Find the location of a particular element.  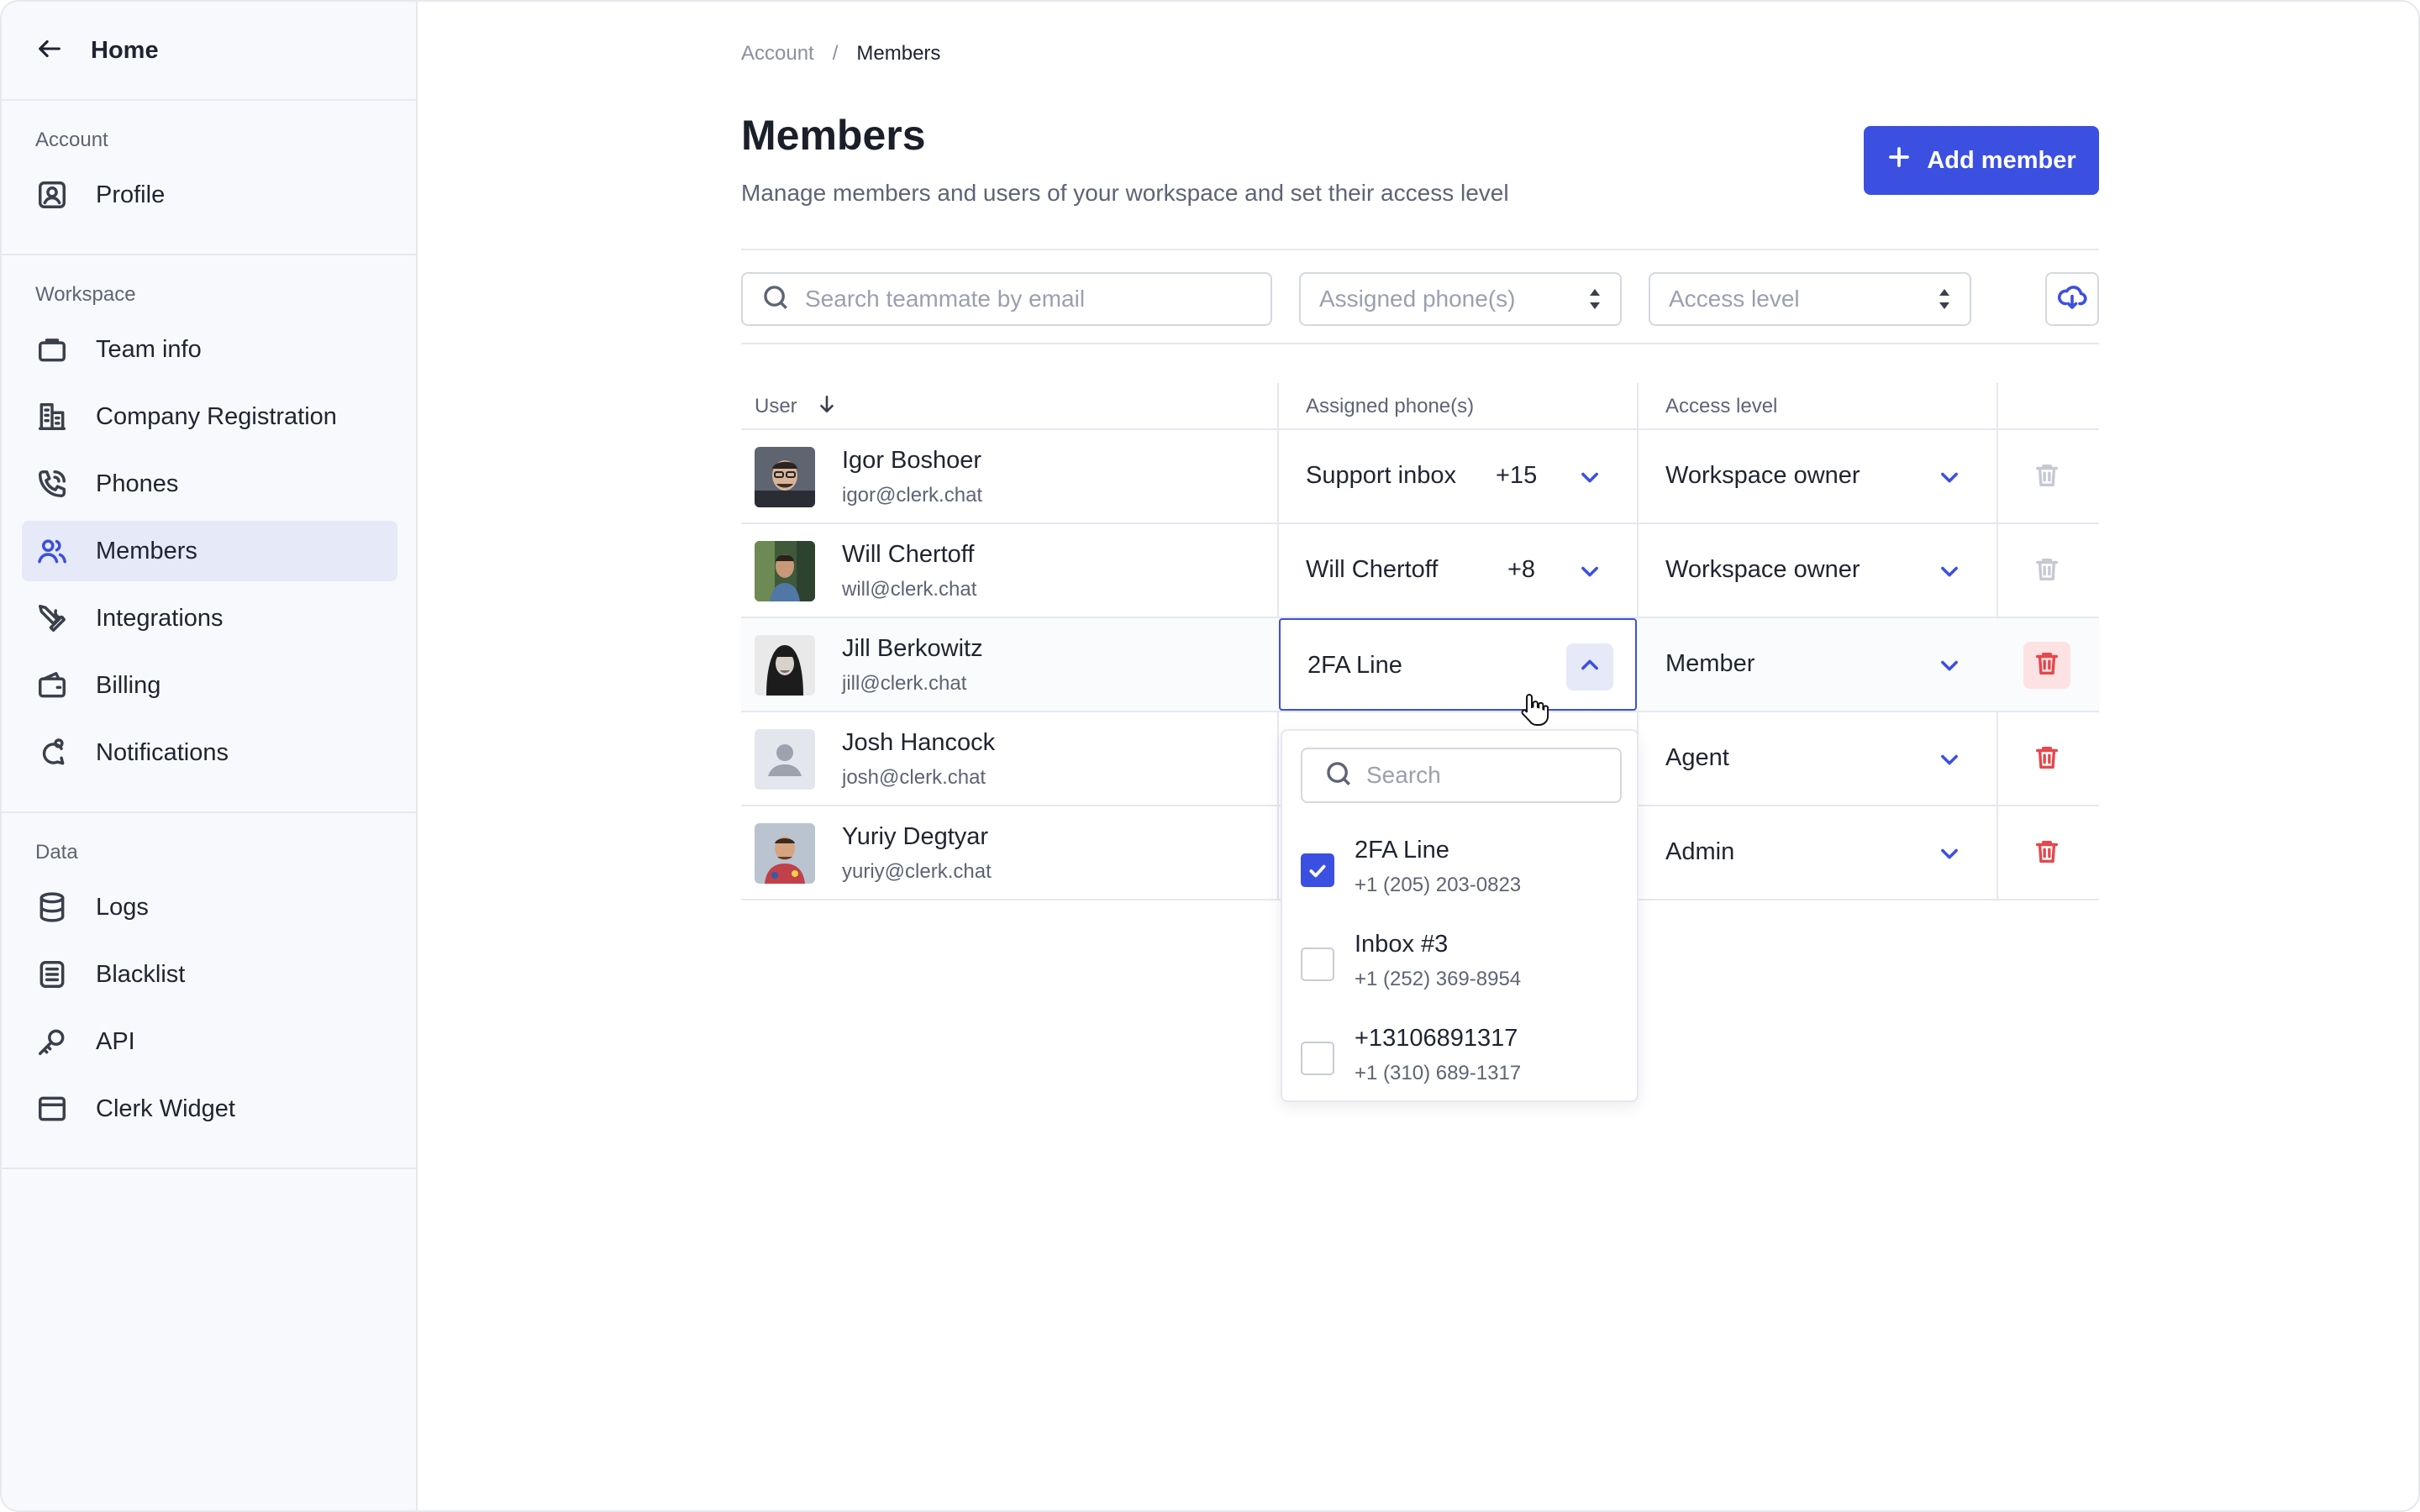

user-name: Will Chertoff is located at coordinates (908, 554).